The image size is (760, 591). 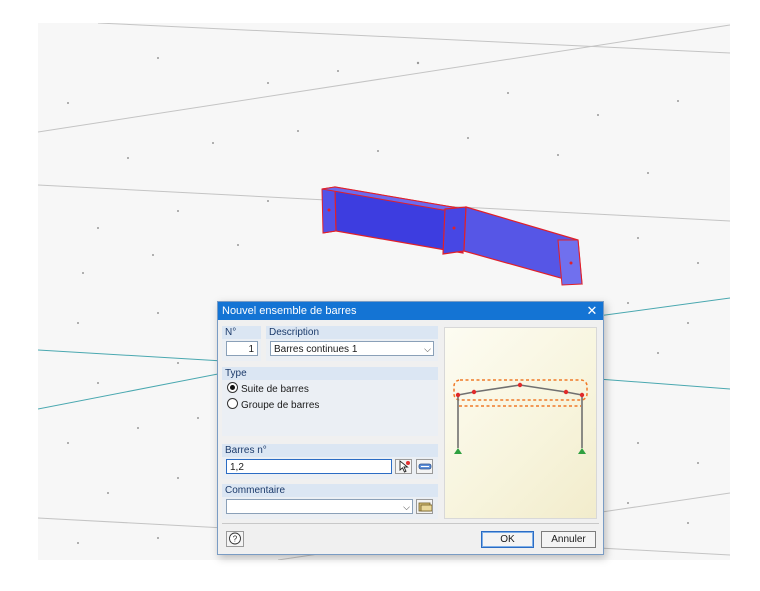 What do you see at coordinates (289, 311) in the screenshot?
I see `dialog-title: Nouvel ensemble de barres` at bounding box center [289, 311].